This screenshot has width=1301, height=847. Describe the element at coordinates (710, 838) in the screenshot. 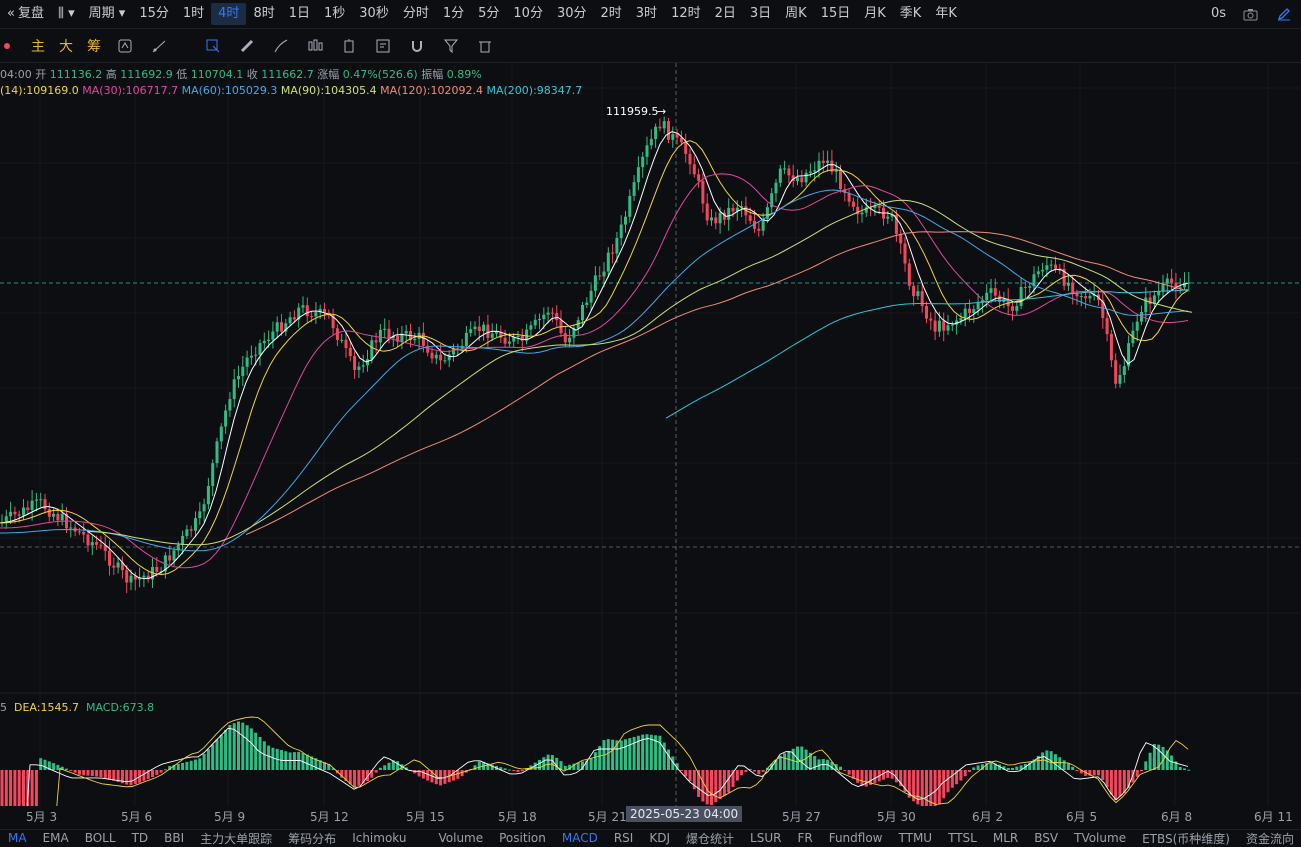

I see `indicator-13: 爆仓统计` at that location.